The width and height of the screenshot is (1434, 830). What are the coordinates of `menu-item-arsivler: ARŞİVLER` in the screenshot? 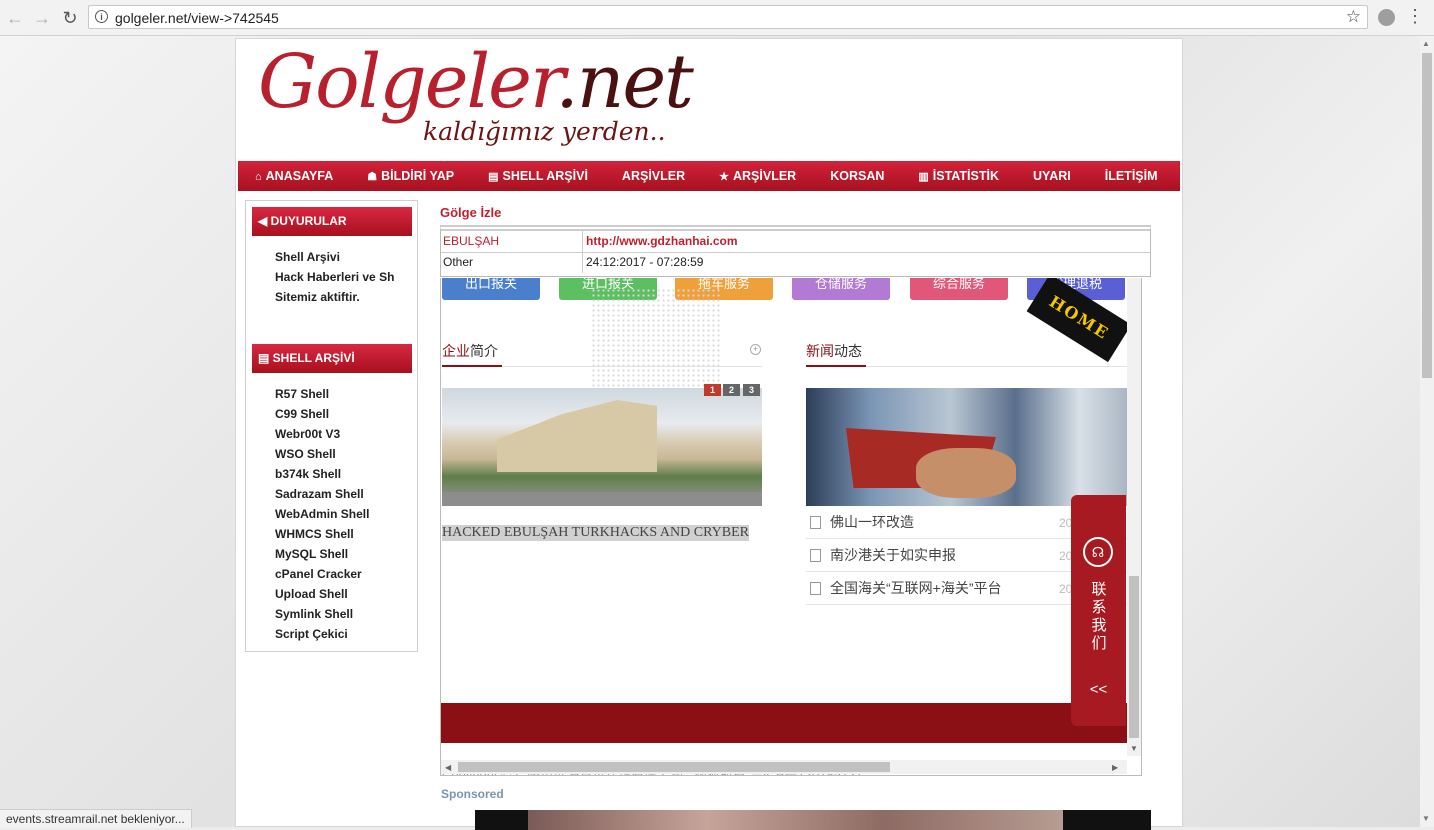 It's located at (653, 176).